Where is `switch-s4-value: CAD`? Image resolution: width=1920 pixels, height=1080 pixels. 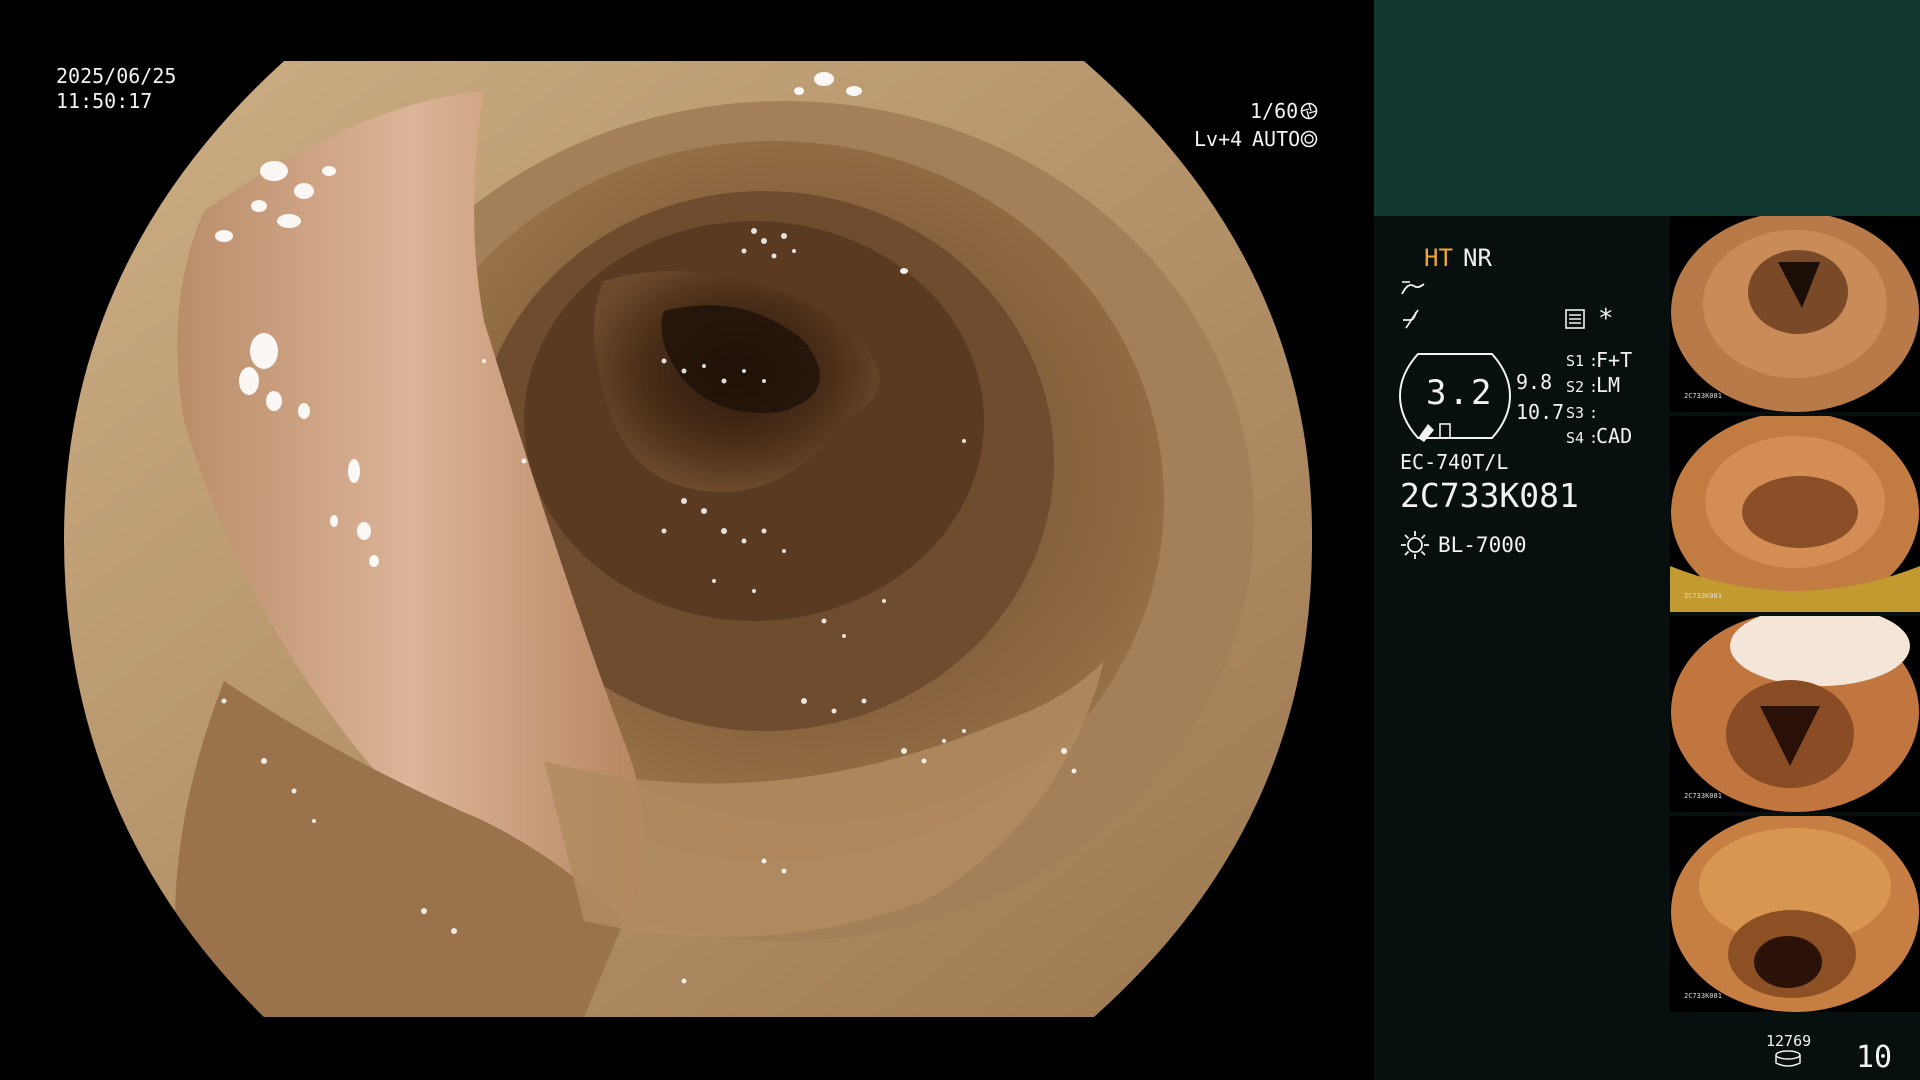 switch-s4-value: CAD is located at coordinates (1614, 436).